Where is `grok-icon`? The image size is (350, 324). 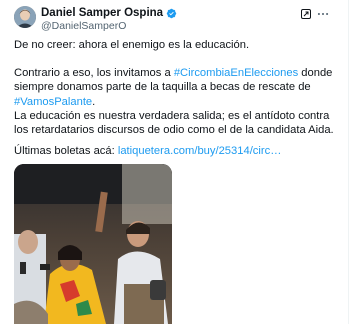 grok-icon is located at coordinates (306, 14).